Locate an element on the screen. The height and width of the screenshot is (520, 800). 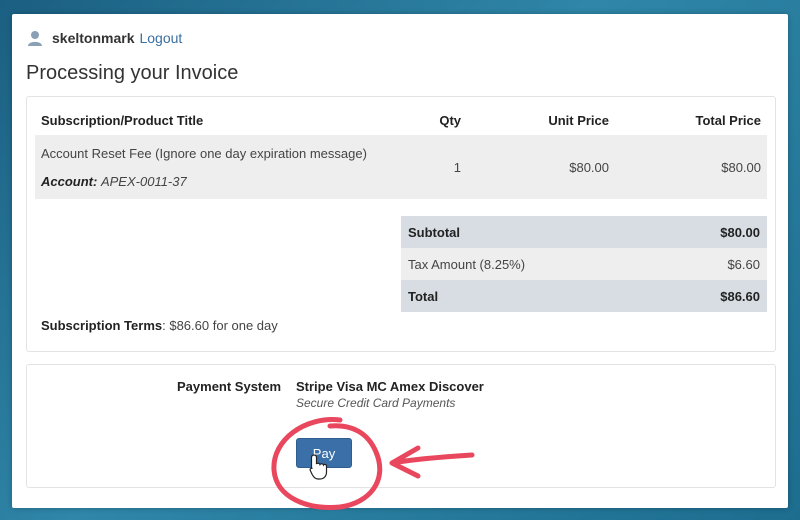
subtotal-row: Subtotal $80.00 is located at coordinates (584, 232).